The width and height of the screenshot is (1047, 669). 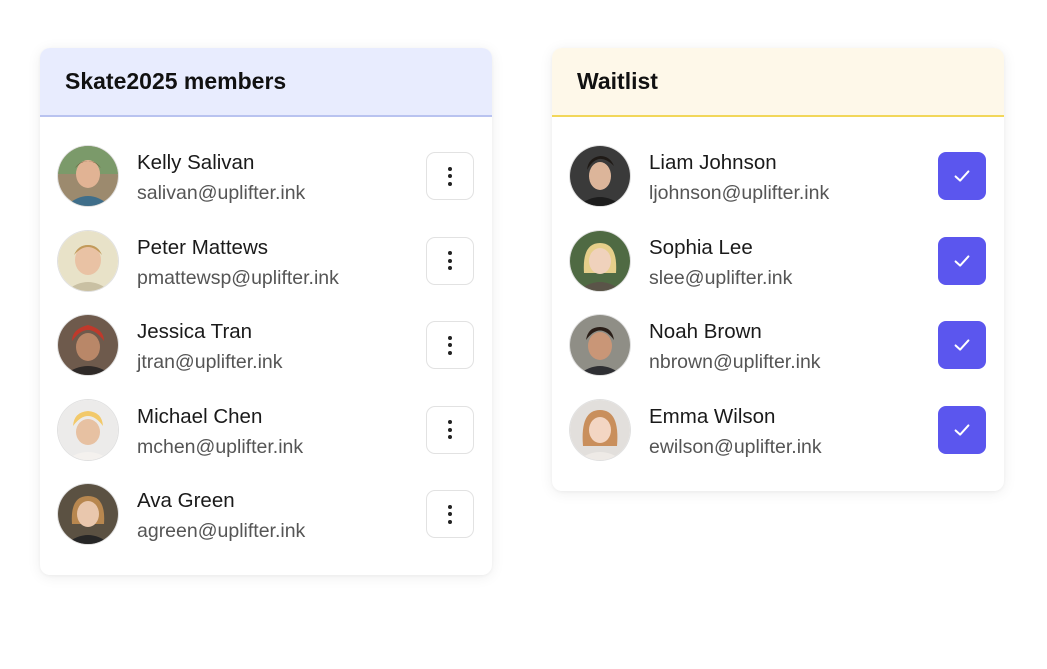 What do you see at coordinates (721, 277) in the screenshot?
I see `waitlist-email: slee@uplifter.ink` at bounding box center [721, 277].